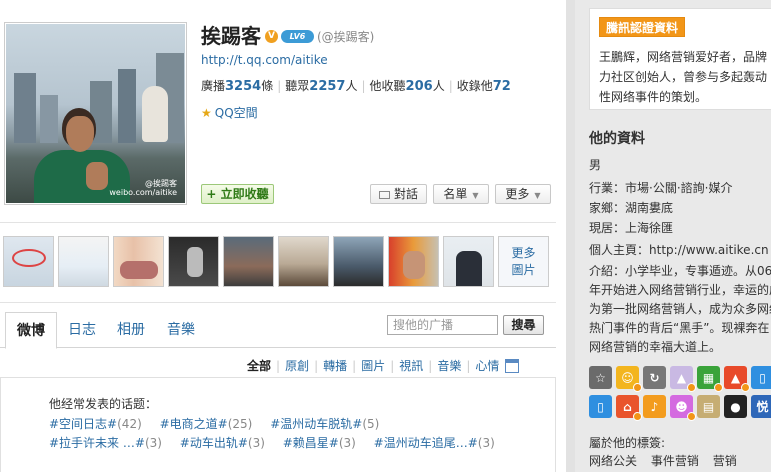 The image size is (771, 472). Describe the element at coordinates (105, 443) in the screenshot. I see `topic-link: #拉手许未来 …#(3)` at that location.